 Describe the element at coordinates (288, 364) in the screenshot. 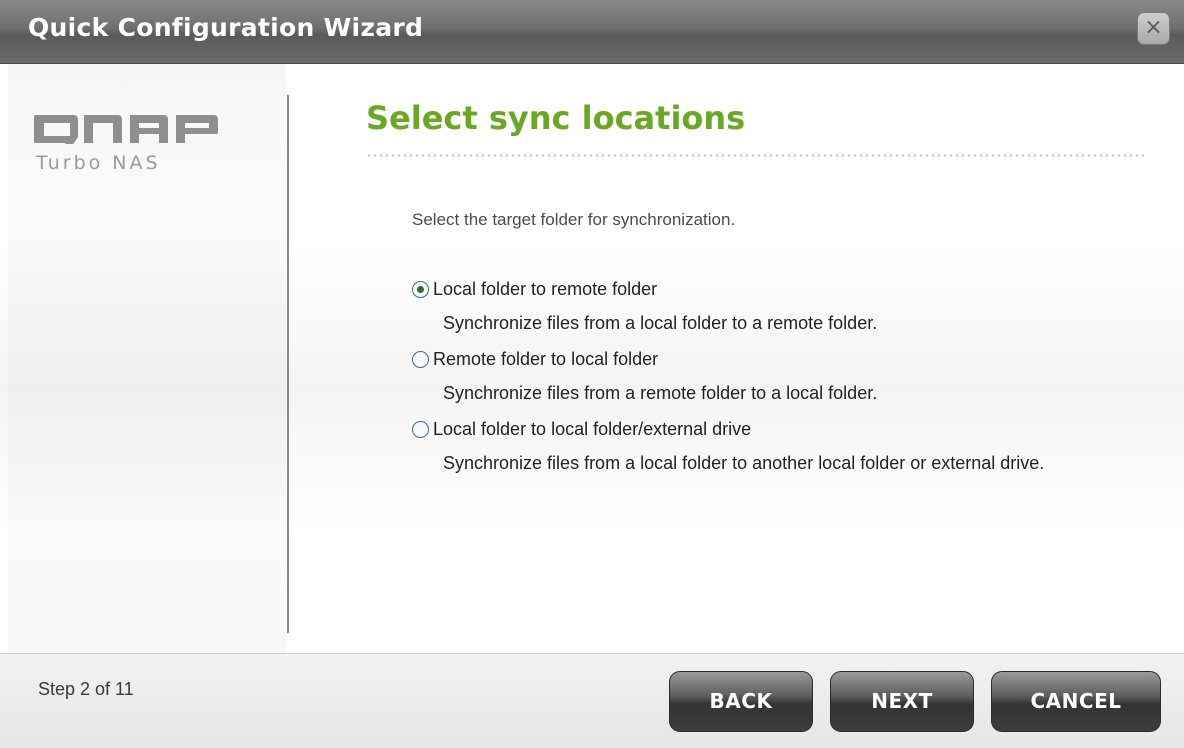

I see `pane-divider` at that location.